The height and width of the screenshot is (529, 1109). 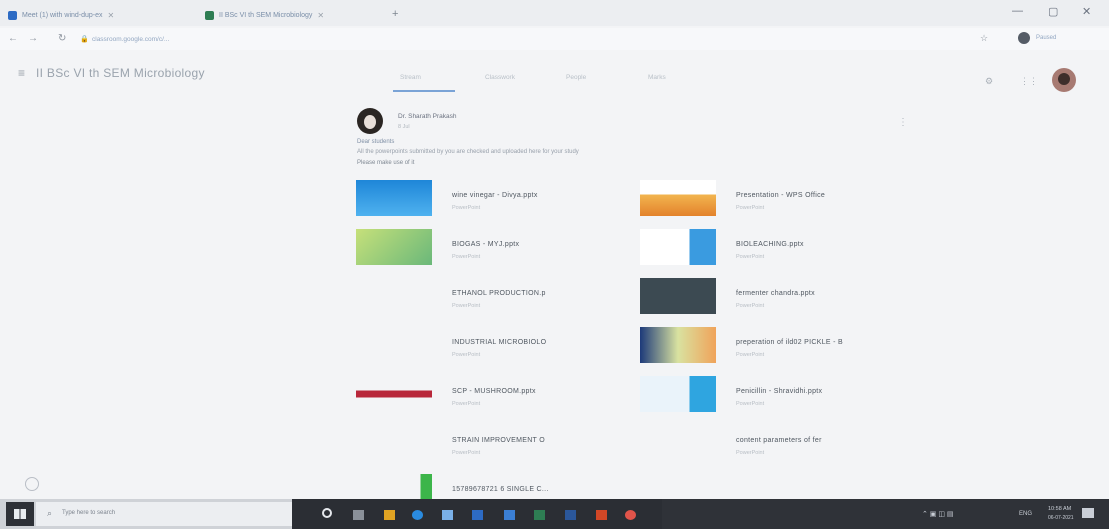 I want to click on avatar, so click(x=1064, y=80).